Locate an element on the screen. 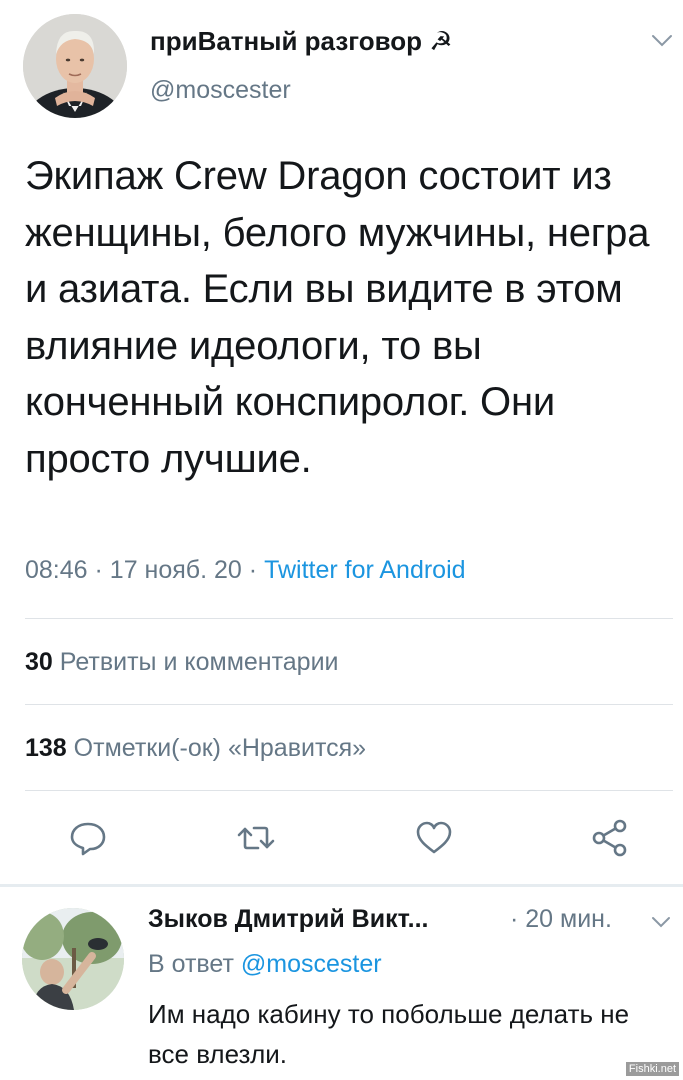 The image size is (683, 1080). tweet-source-link: Twitter for Android is located at coordinates (364, 570).